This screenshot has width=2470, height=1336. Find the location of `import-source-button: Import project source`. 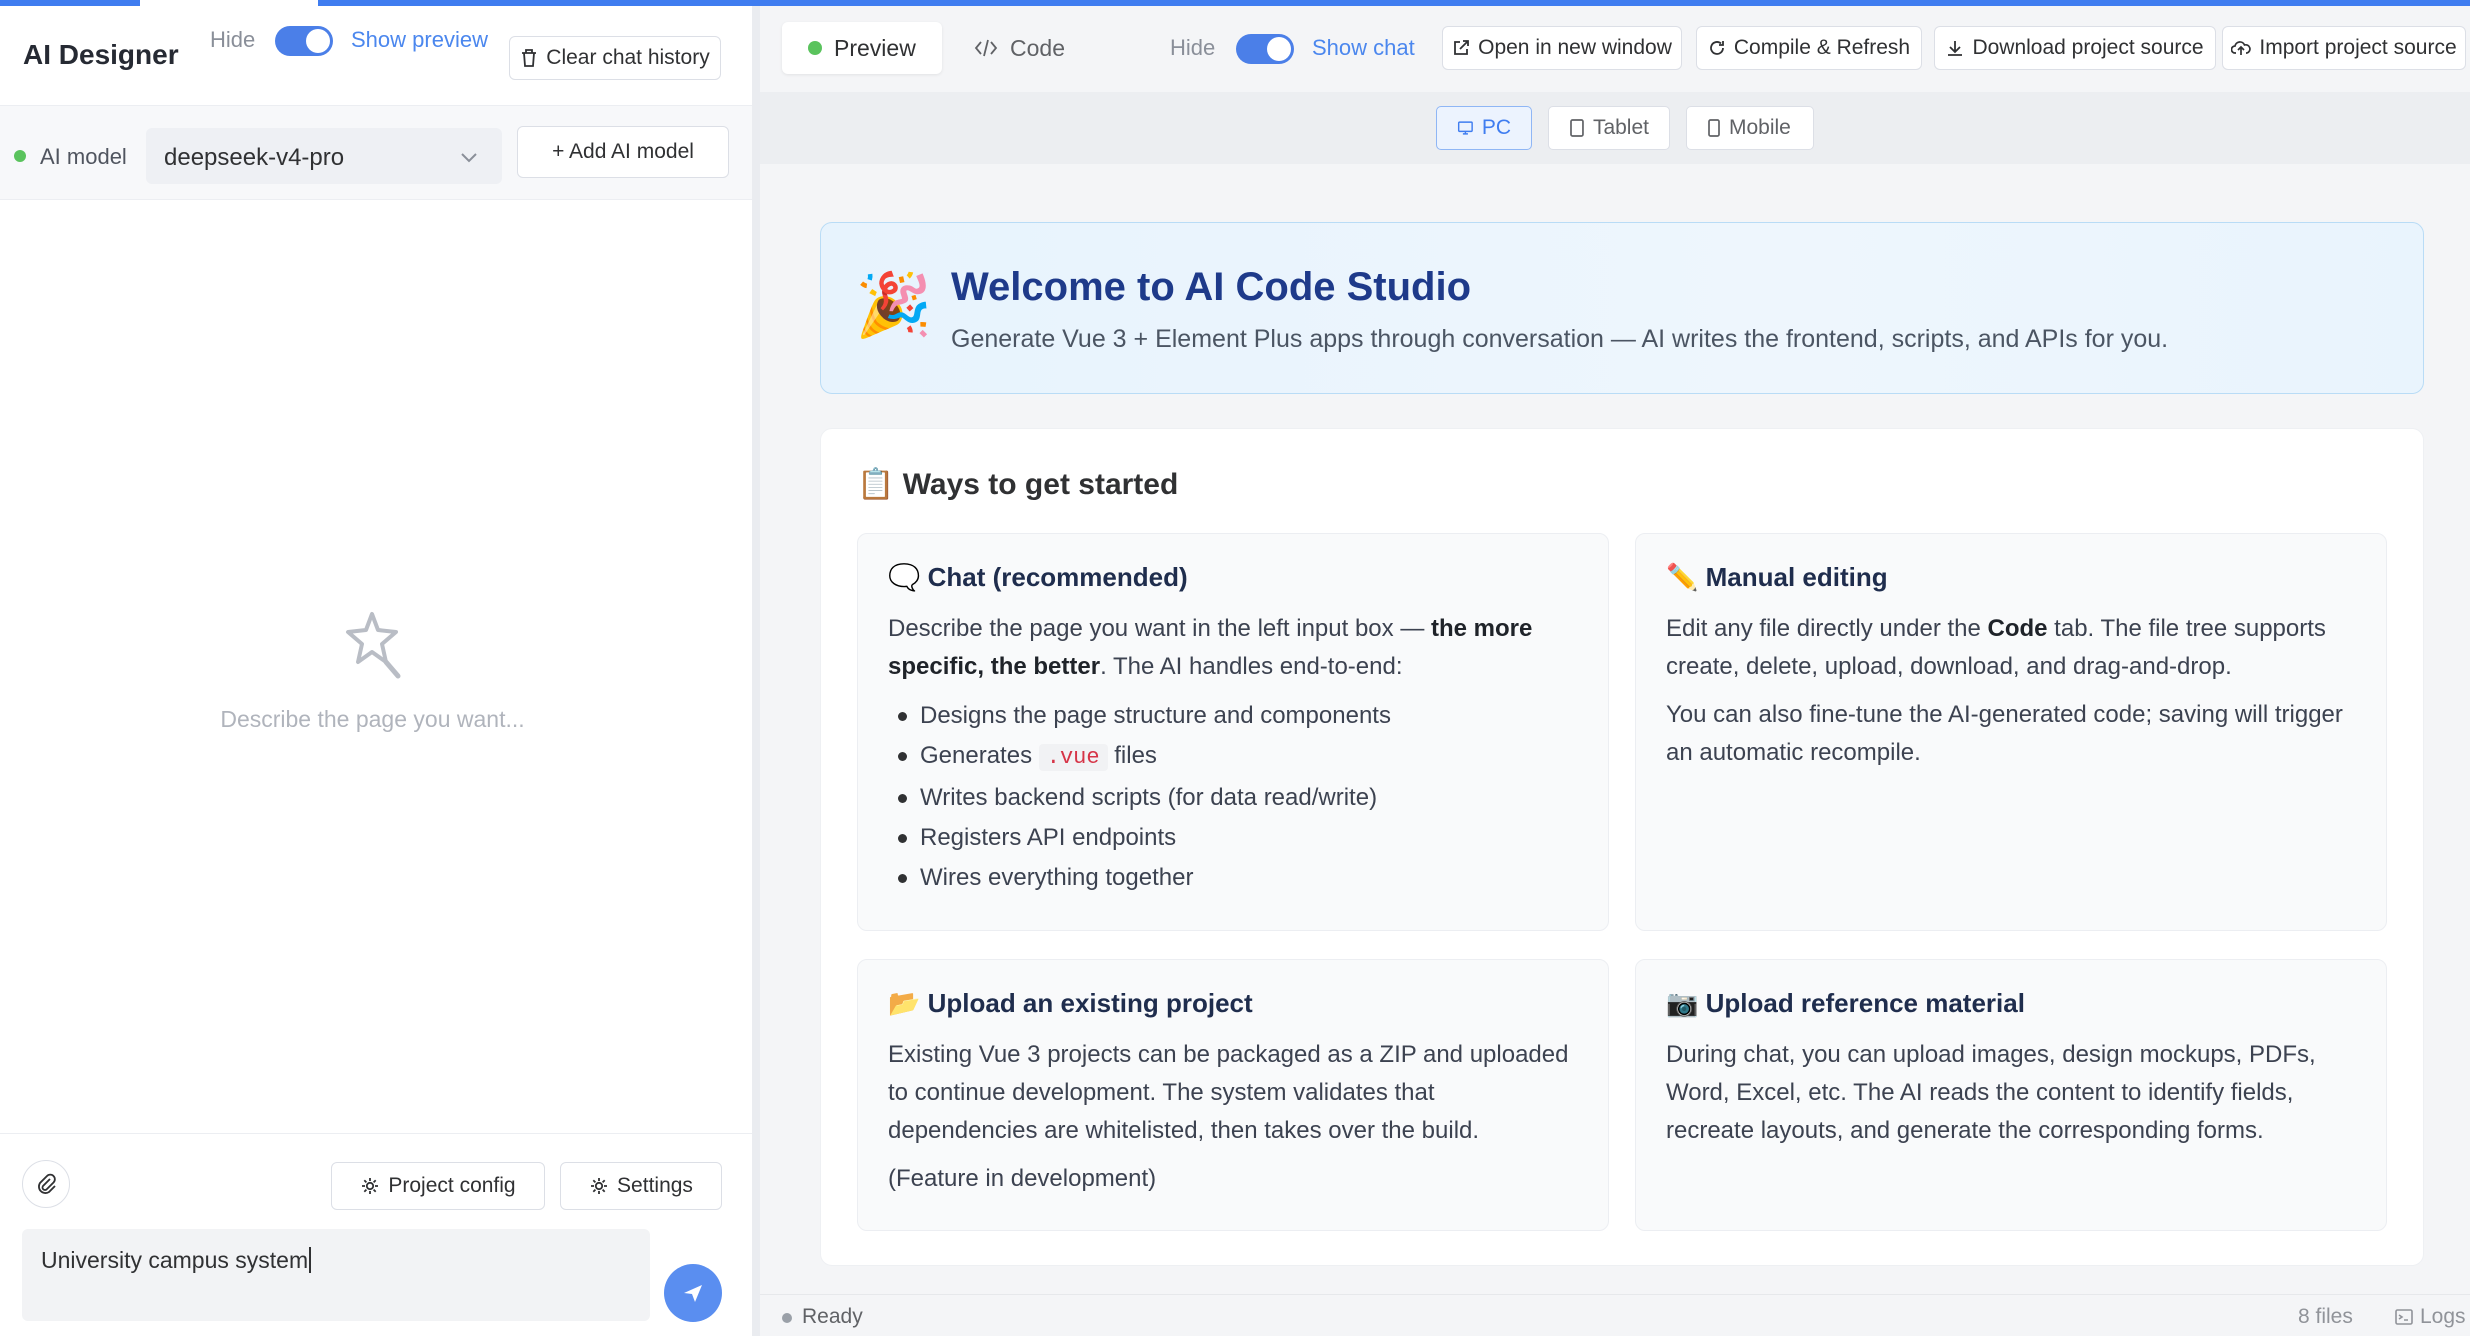

import-source-button: Import project source is located at coordinates (2344, 48).